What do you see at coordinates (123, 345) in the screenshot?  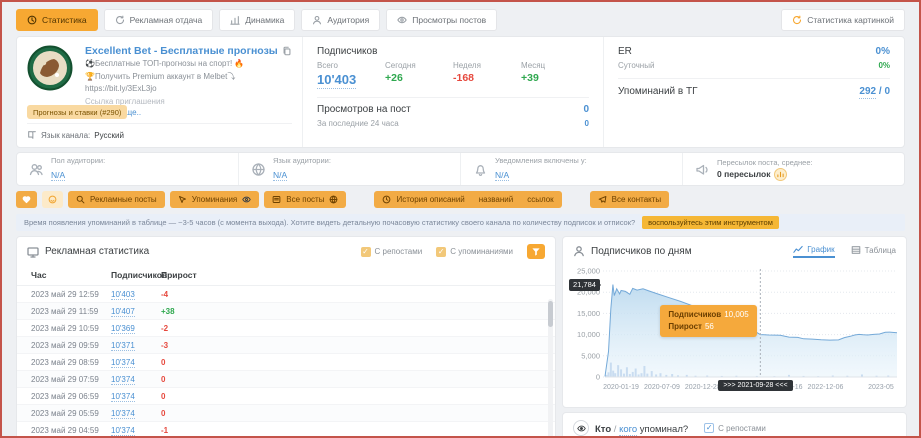 I see `row-subscribers-link: 10'371` at bounding box center [123, 345].